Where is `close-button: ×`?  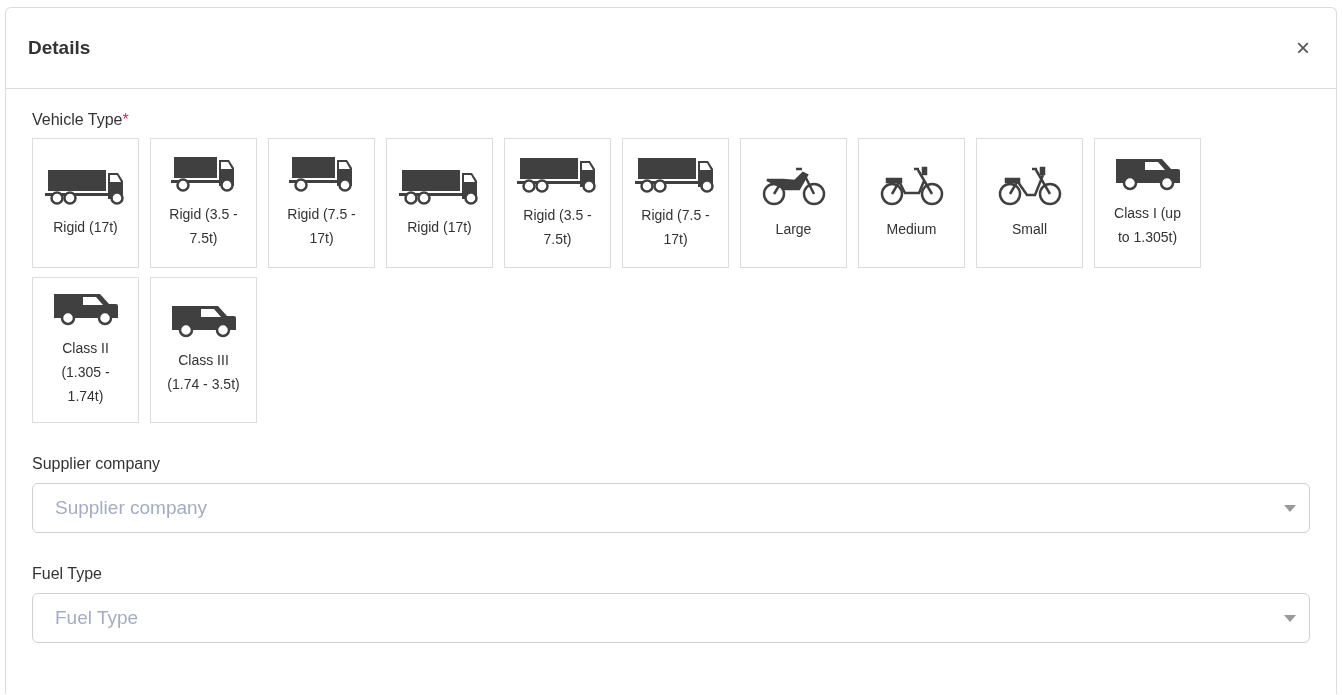
close-button: × is located at coordinates (1303, 48).